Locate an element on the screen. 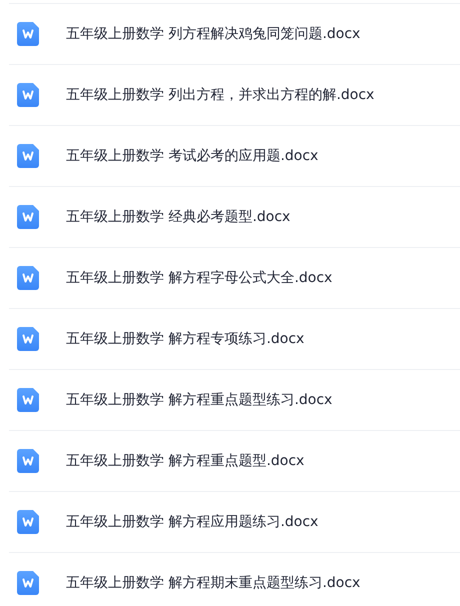 This screenshot has height=606, width=460. file-row: 五年级上册数学 解方程专项练习.docx is located at coordinates (234, 338).